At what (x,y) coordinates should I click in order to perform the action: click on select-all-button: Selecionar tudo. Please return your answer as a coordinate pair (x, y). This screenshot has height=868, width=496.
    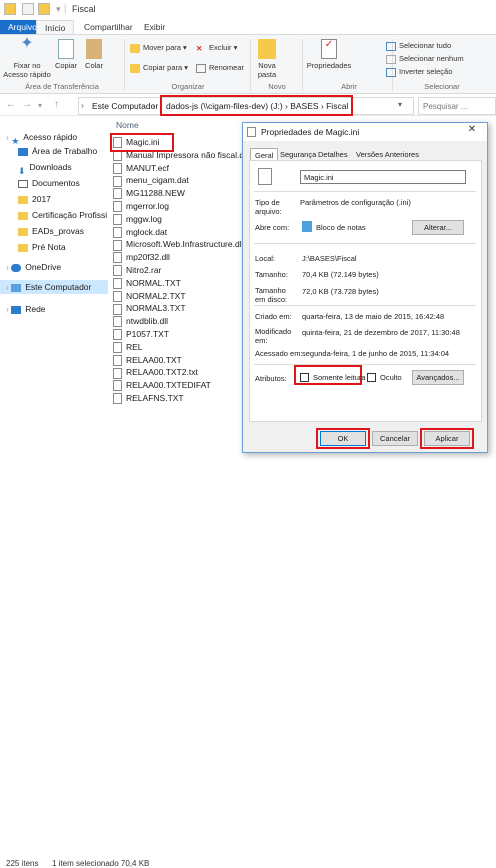
    Looking at the image, I should click on (418, 46).